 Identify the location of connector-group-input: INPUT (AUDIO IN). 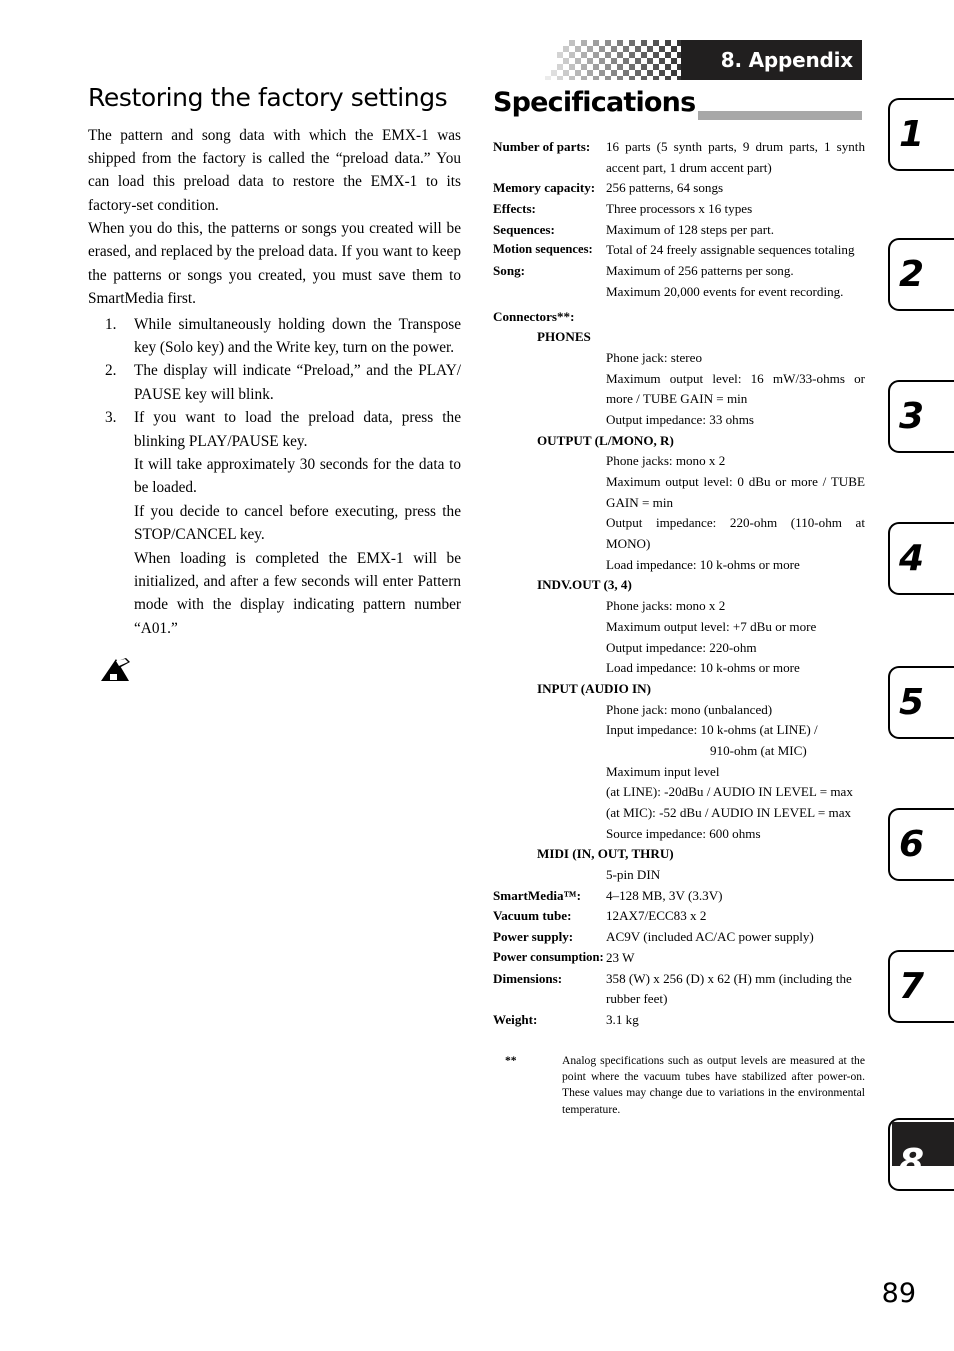
(594, 688).